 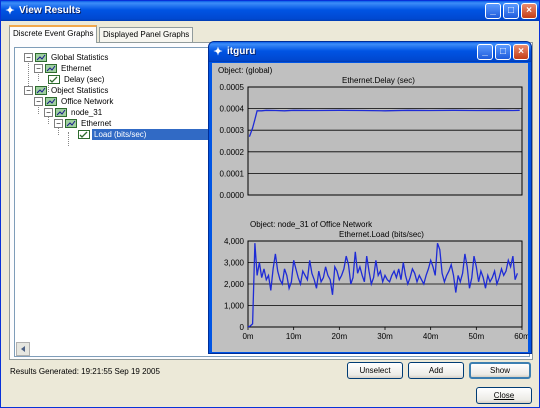 I want to click on load-ytick-label: 4,000, so click(x=234, y=241).